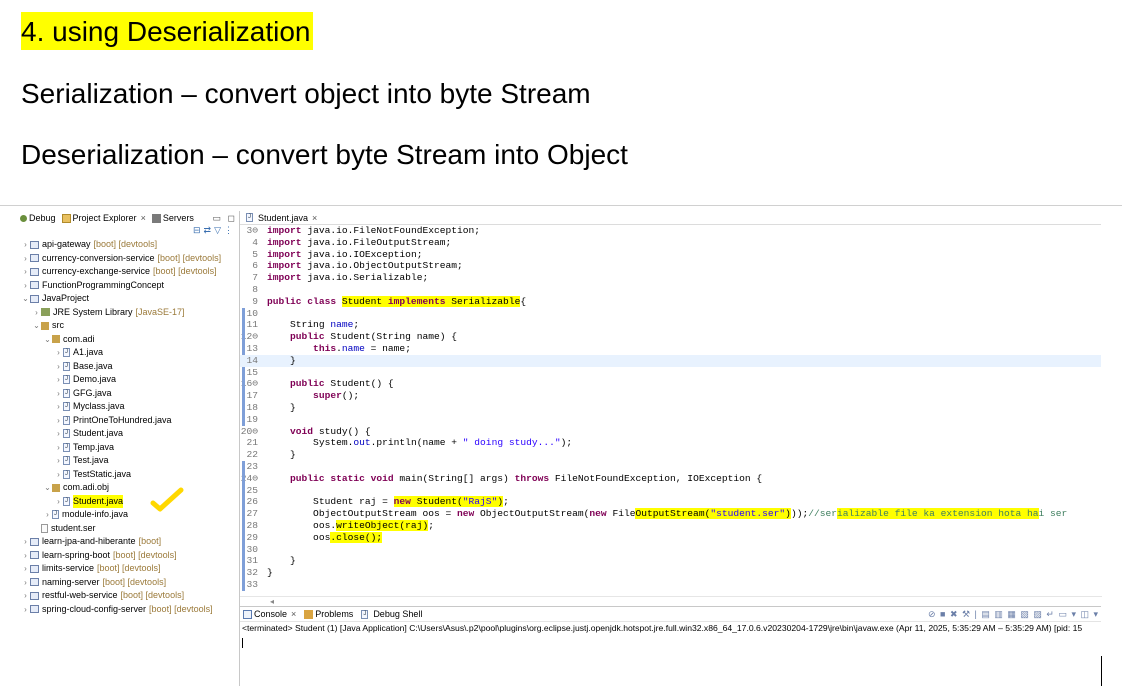 This screenshot has width=1122, height=689. I want to click on tree-item: › J Base.java, so click(128, 367).